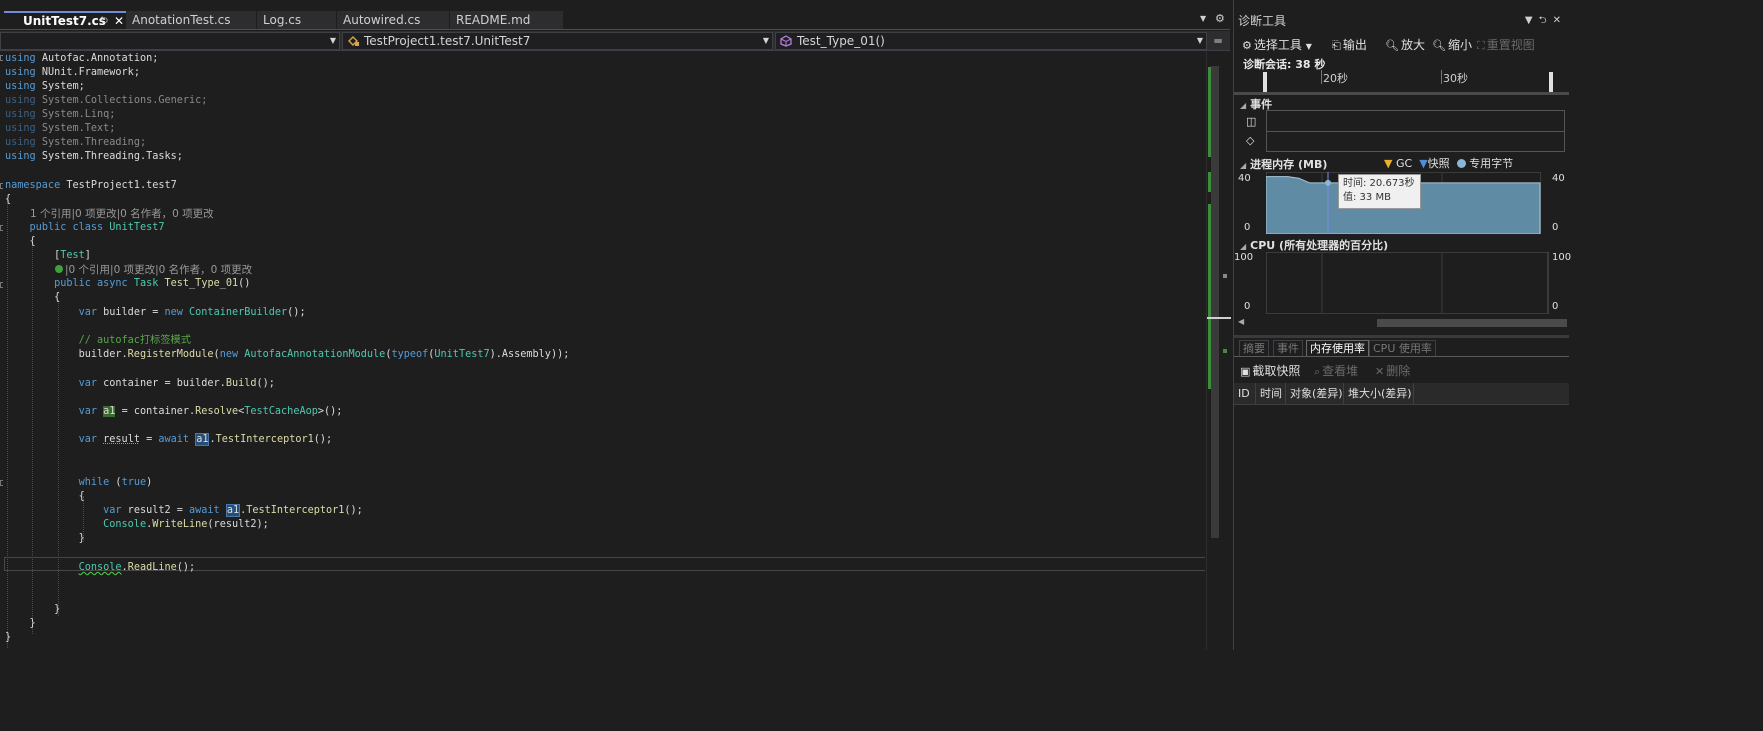 Image resolution: width=1763 pixels, height=731 pixels. Describe the element at coordinates (1247, 306) in the screenshot. I see `cpu-y-min-left: 0` at that location.